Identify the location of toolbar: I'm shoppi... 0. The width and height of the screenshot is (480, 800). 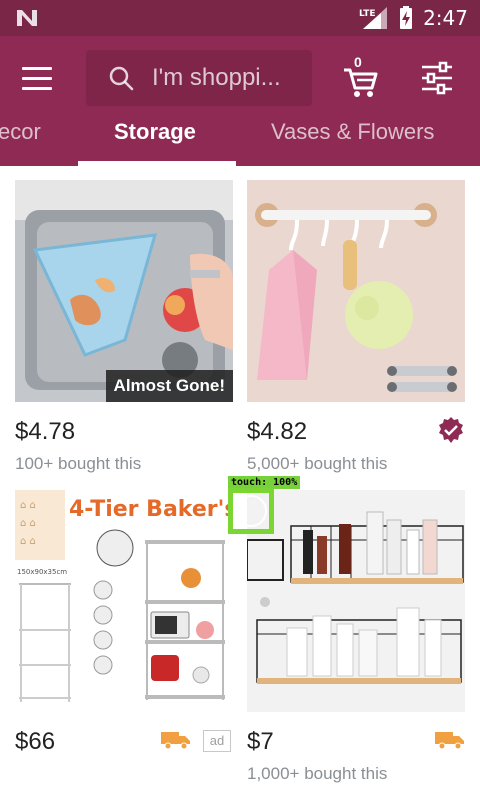
(240, 79).